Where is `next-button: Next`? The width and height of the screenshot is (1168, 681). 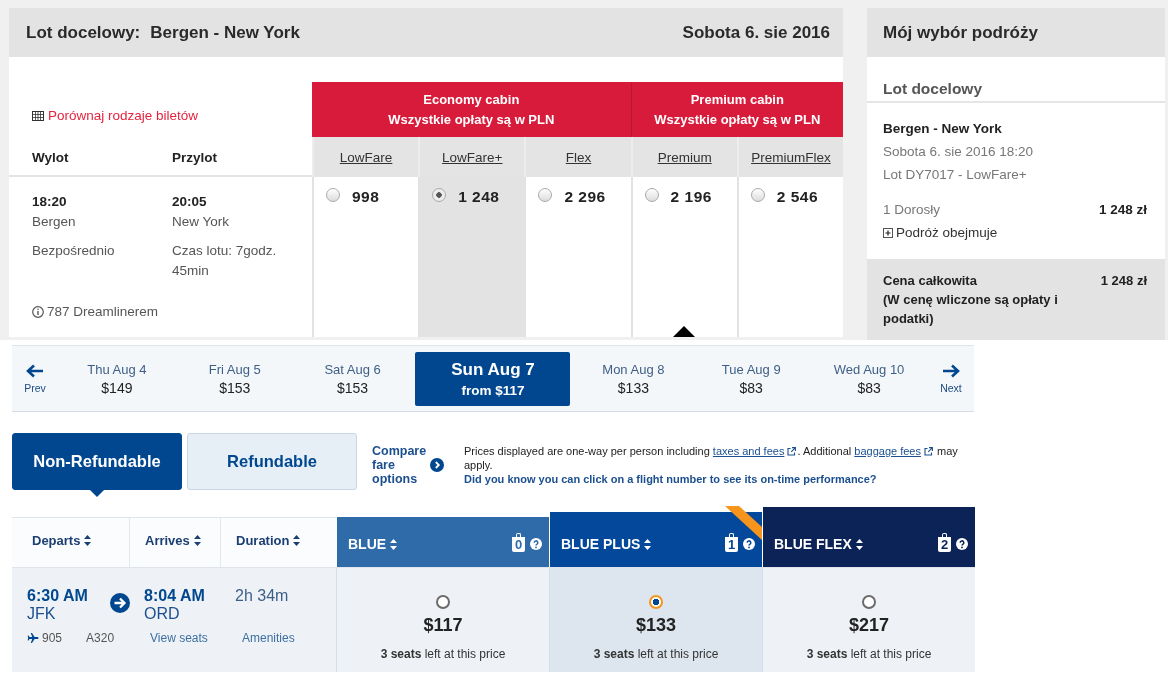 next-button: Next is located at coordinates (950, 378).